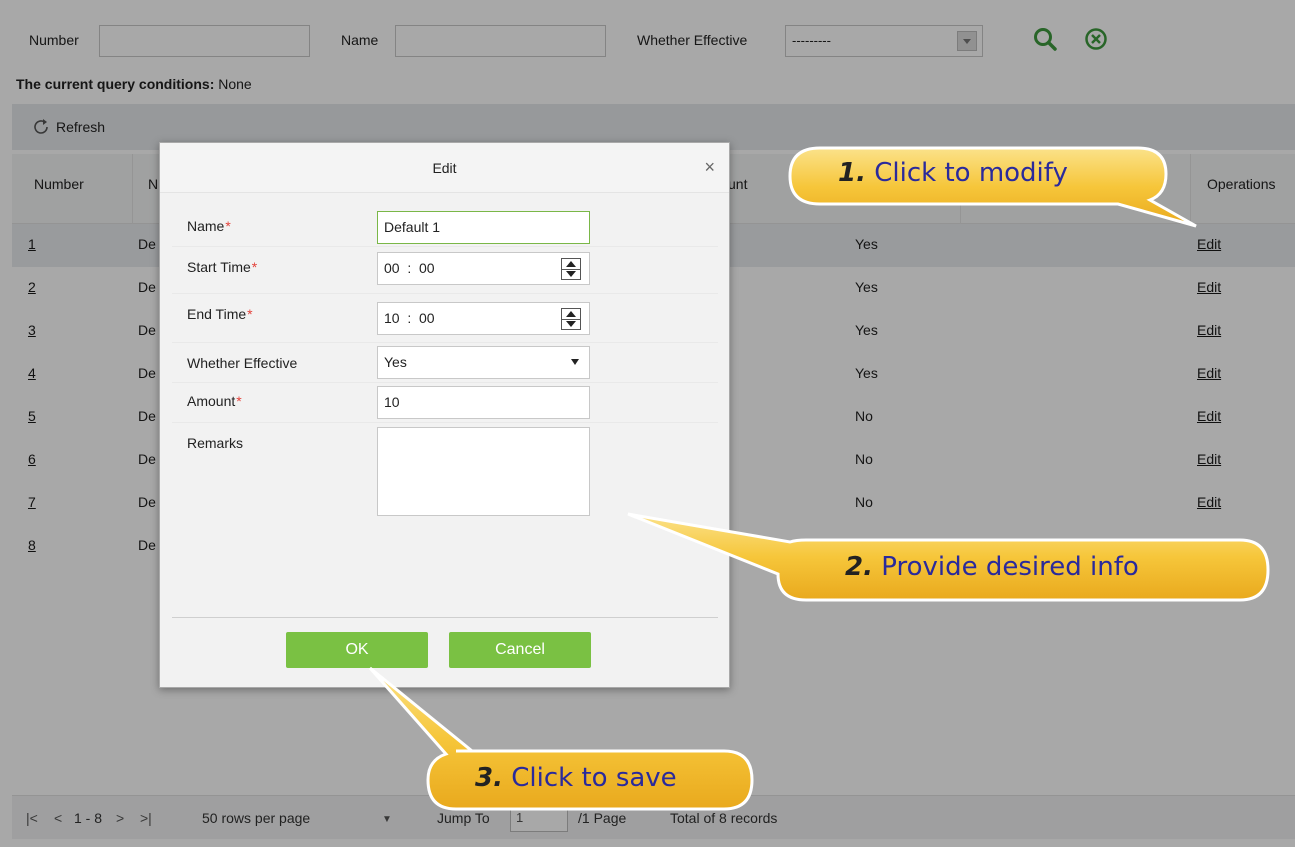 The width and height of the screenshot is (1295, 847). Describe the element at coordinates (576, 778) in the screenshot. I see `callout-3: 3. Click to save` at that location.